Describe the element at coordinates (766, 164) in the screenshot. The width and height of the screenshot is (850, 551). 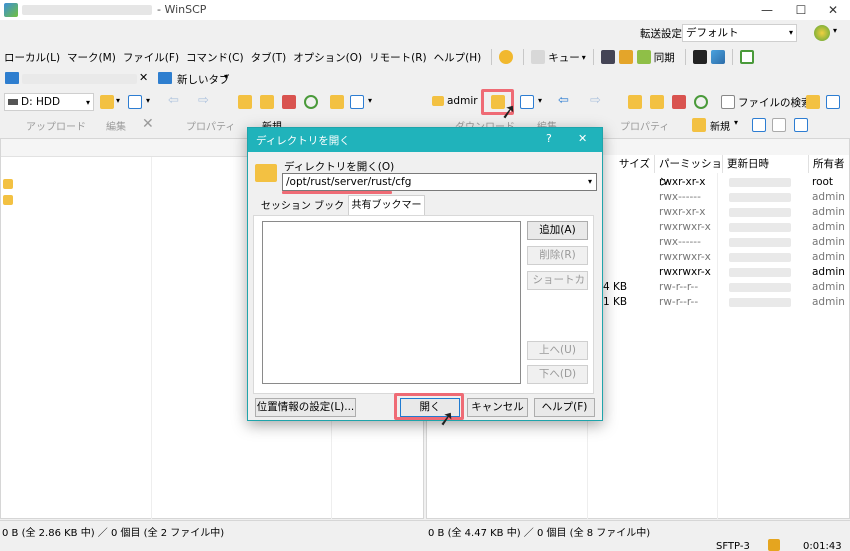
I see `col-modified: 更新日時` at that location.